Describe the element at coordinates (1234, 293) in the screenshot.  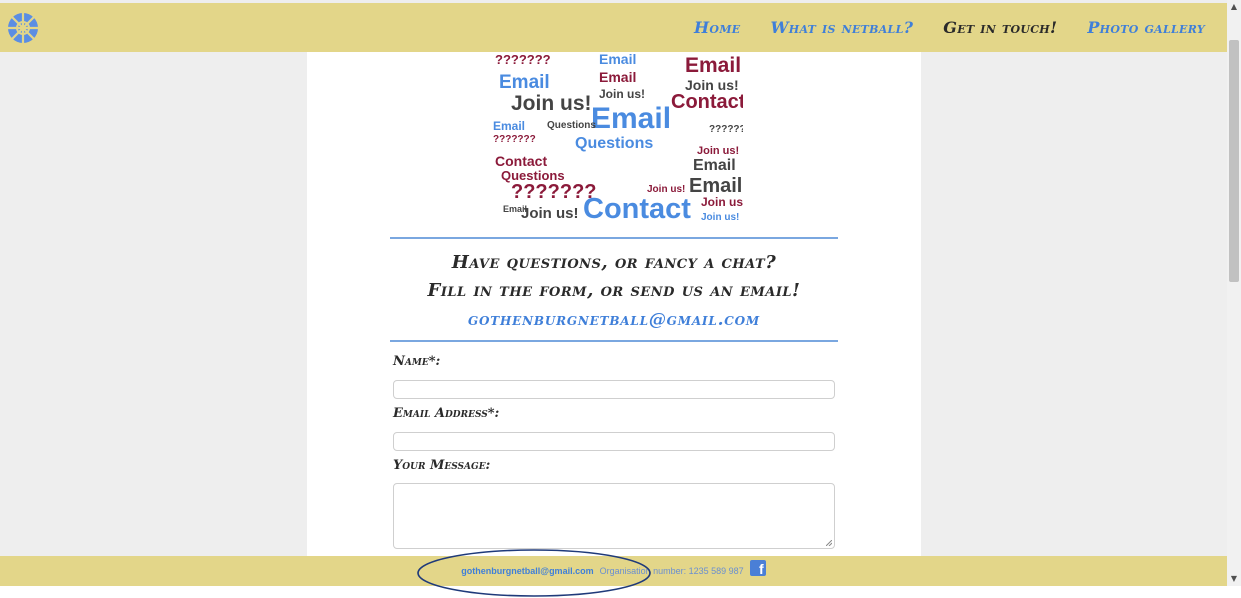
I see `vertical-scrollbar: ▲ ▼` at that location.